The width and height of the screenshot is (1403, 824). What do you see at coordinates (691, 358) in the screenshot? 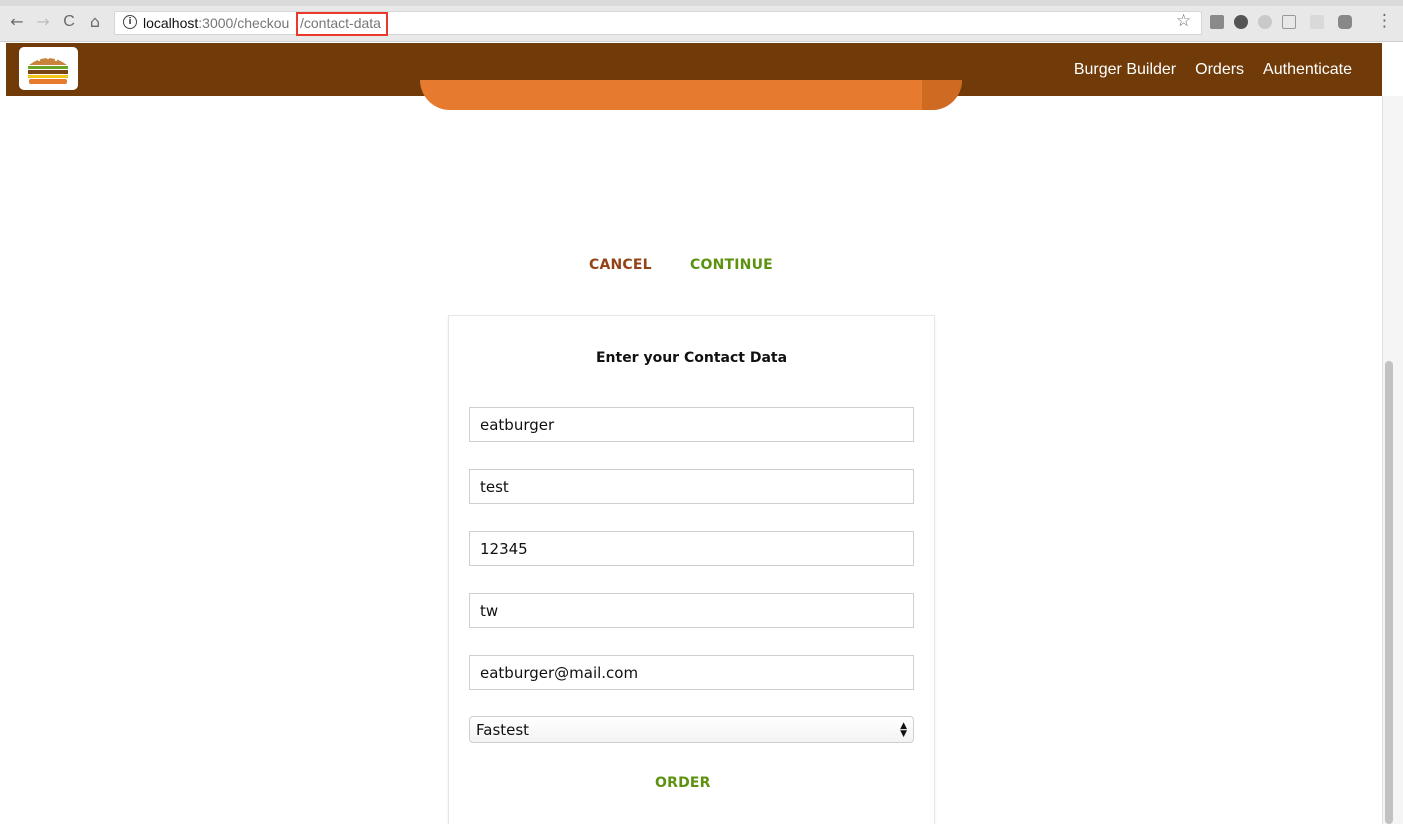
I see `contact-form-title: Enter your Contact Data` at bounding box center [691, 358].